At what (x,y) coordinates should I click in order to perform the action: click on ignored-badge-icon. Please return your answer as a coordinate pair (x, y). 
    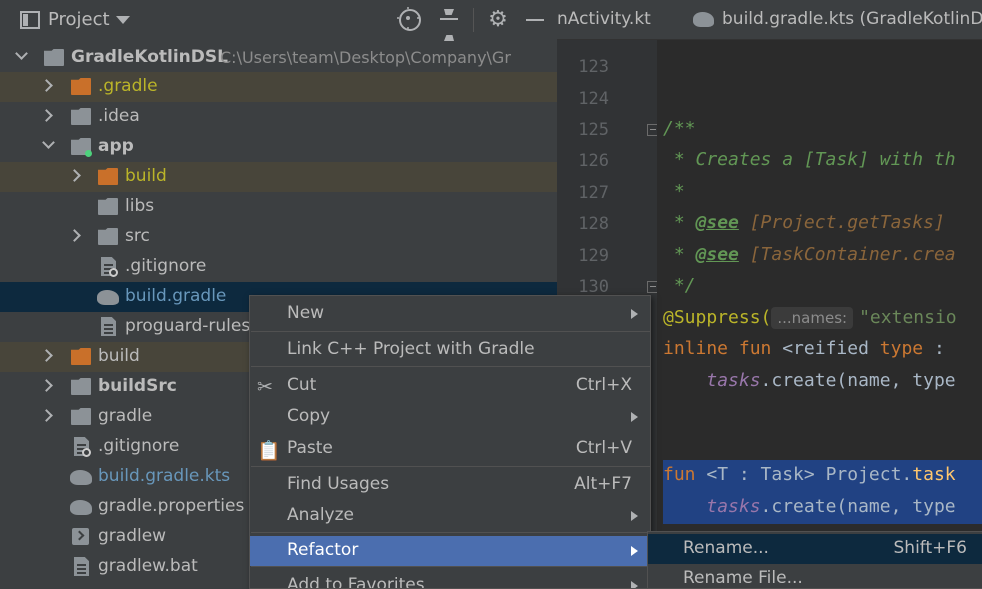
    Looking at the image, I should click on (113, 272).